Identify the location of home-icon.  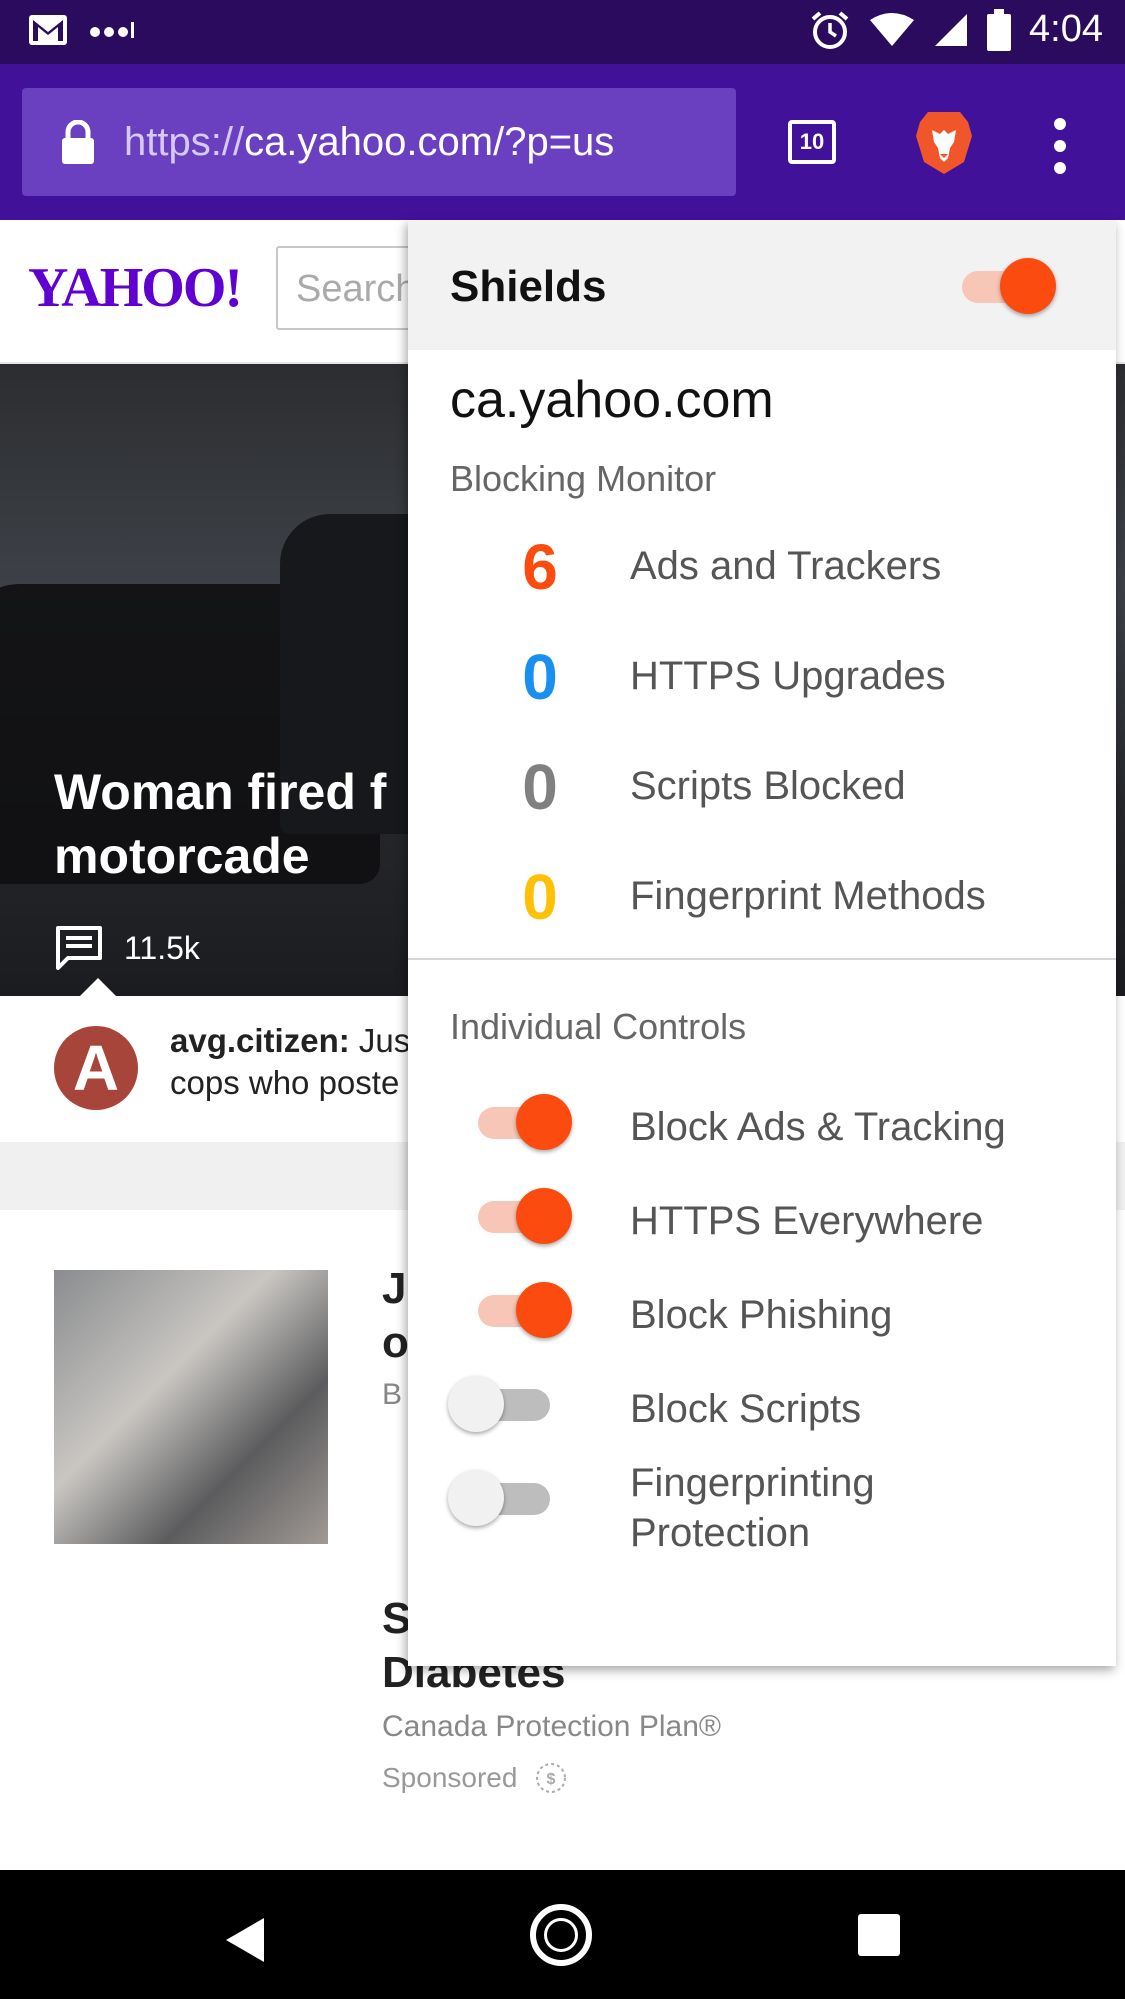
(561, 1935).